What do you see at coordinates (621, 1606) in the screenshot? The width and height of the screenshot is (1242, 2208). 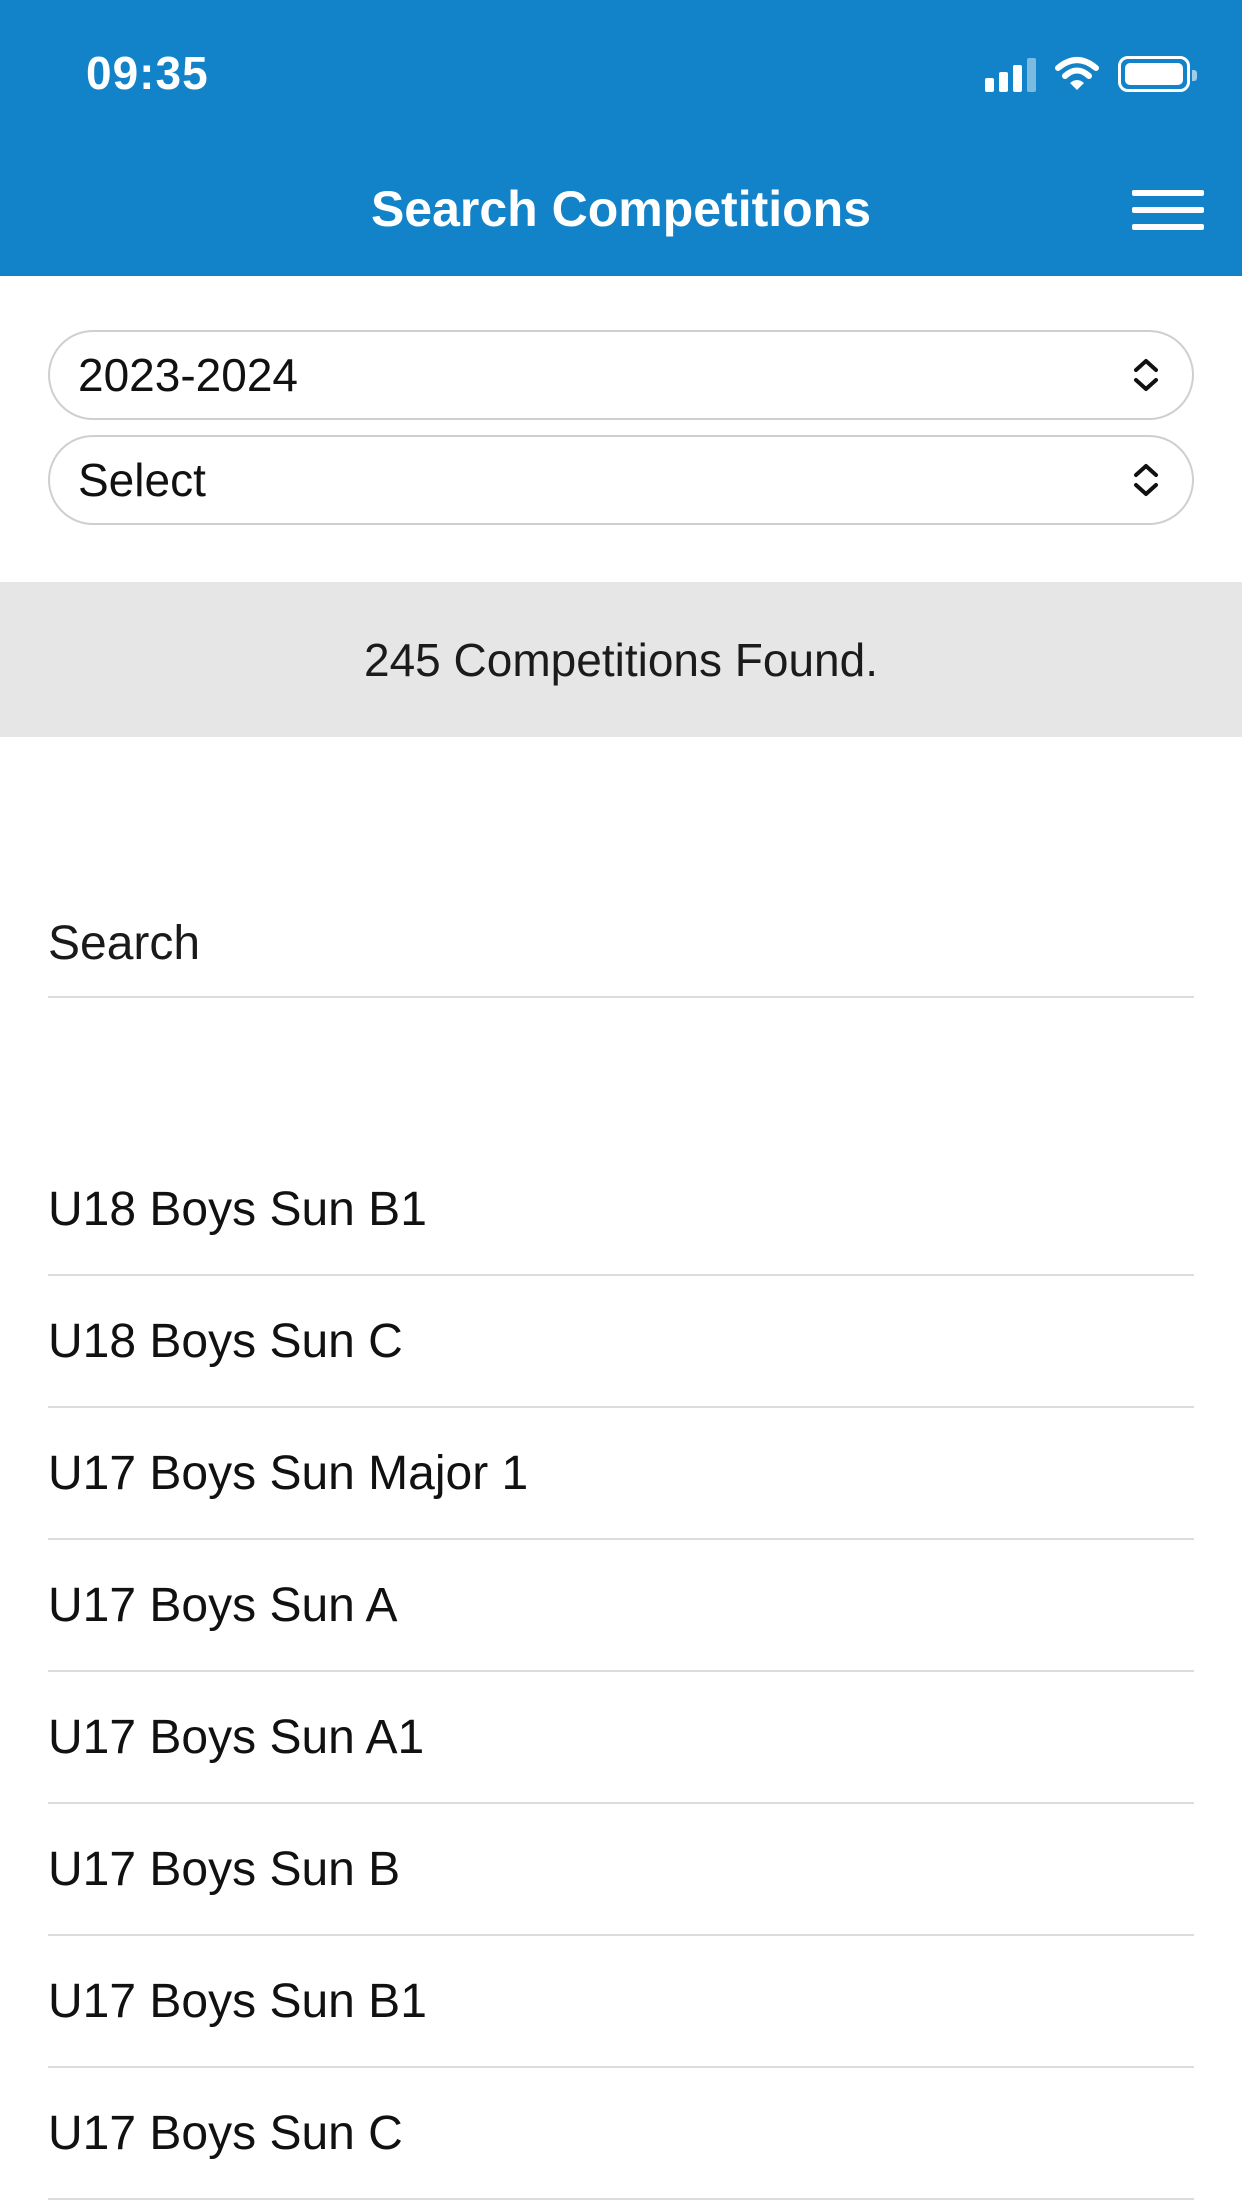 I see `list-item: U17 Boys Sun A` at bounding box center [621, 1606].